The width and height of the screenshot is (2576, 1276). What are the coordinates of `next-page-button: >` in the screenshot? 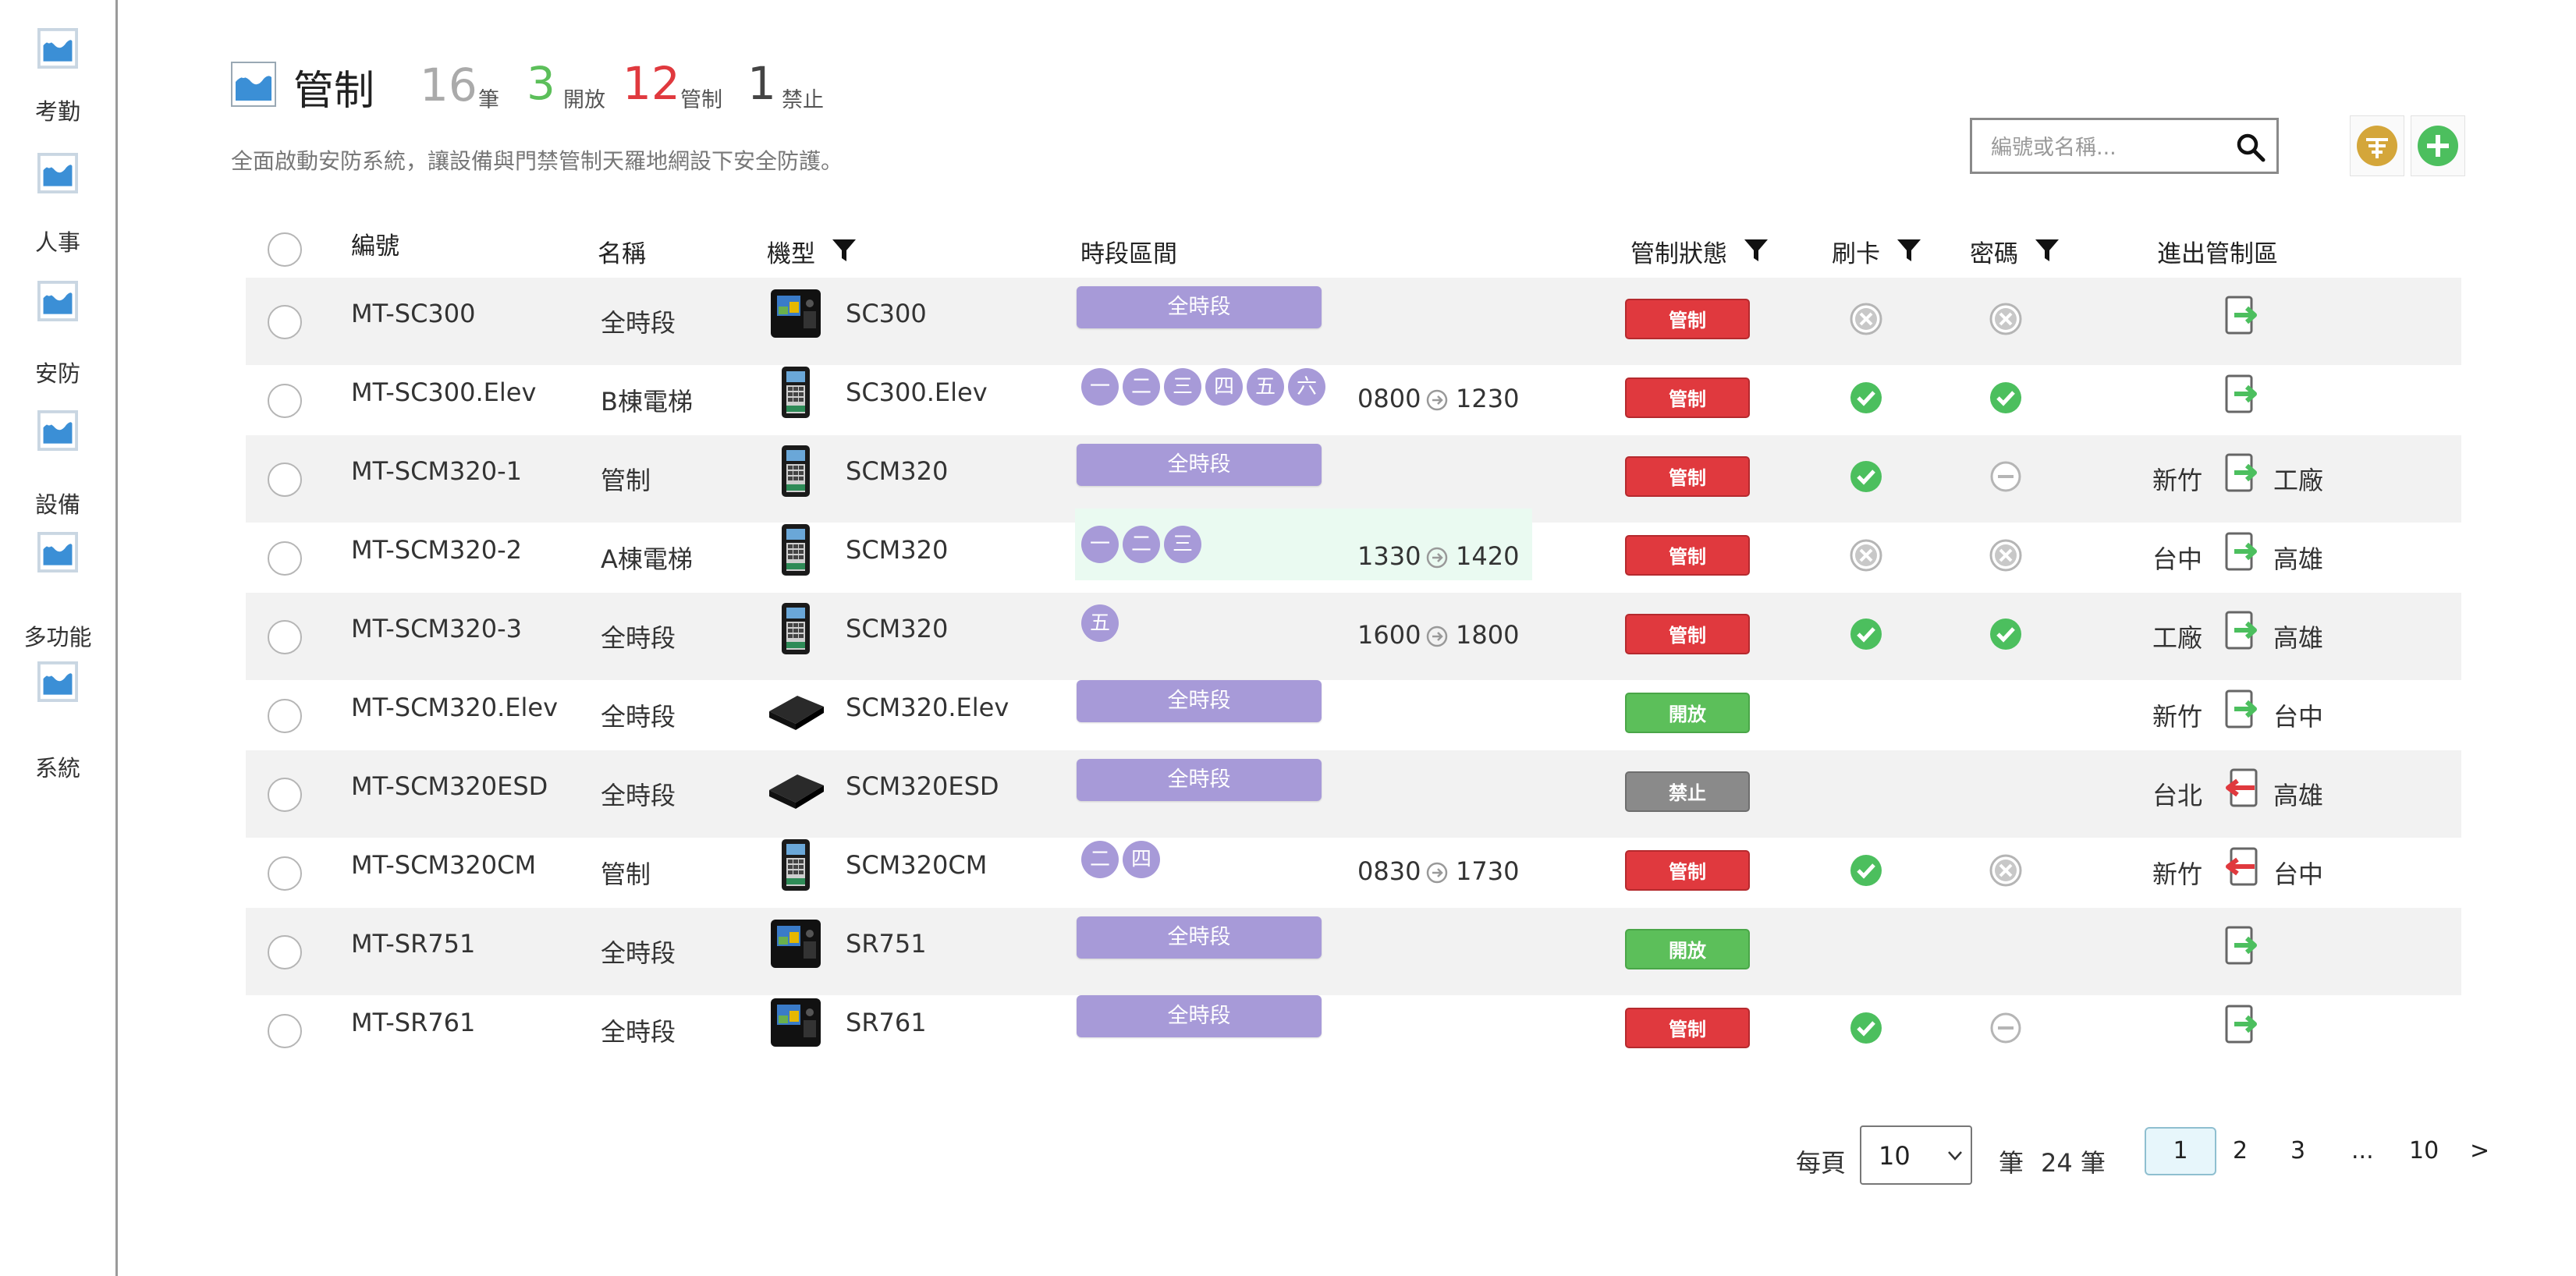 It's located at (2479, 1150).